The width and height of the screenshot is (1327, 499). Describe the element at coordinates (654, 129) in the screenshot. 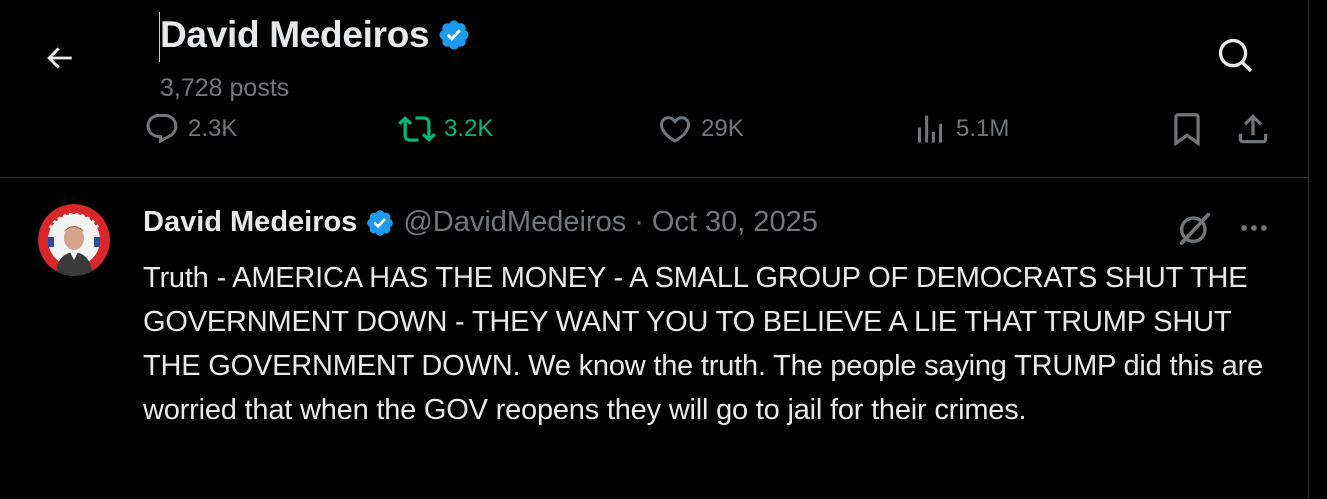

I see `post-actions: 2.3K 3.2K 29K 5.1M` at that location.